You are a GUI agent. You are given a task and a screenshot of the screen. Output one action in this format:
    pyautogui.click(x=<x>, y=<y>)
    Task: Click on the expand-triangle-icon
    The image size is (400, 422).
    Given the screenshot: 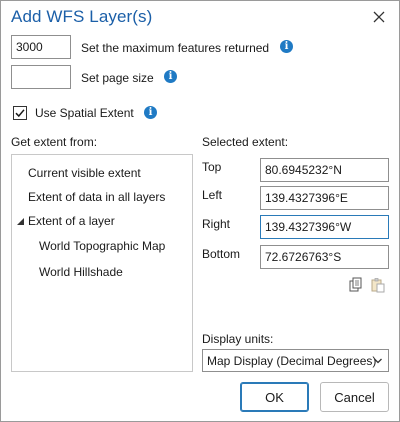 What is the action you would take?
    pyautogui.click(x=20, y=221)
    